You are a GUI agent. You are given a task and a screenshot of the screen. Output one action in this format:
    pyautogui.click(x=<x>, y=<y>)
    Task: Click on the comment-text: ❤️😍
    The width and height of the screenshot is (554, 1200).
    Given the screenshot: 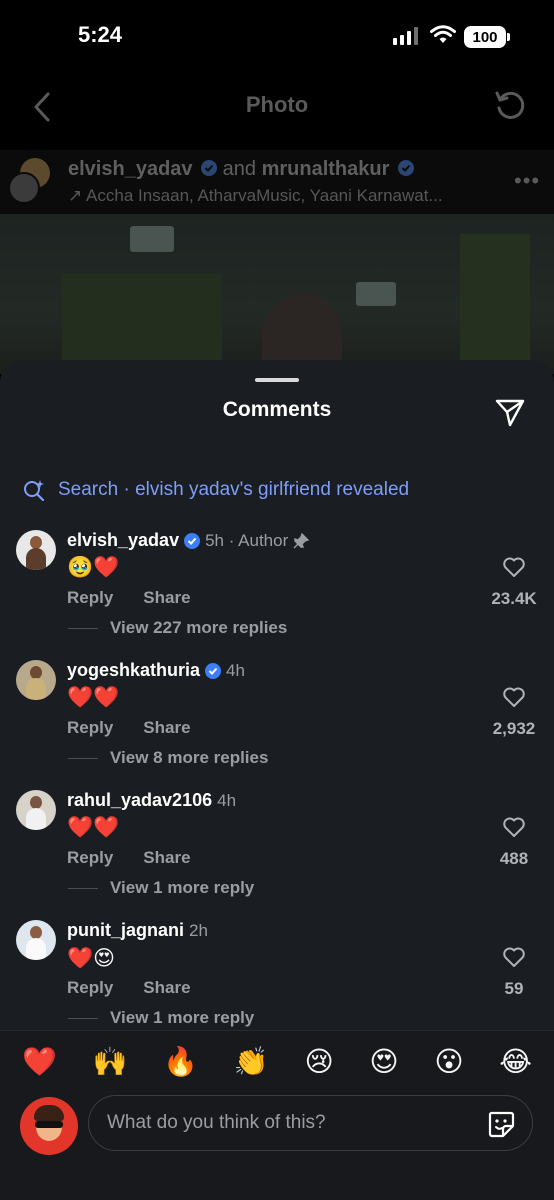 What is the action you would take?
    pyautogui.click(x=91, y=958)
    